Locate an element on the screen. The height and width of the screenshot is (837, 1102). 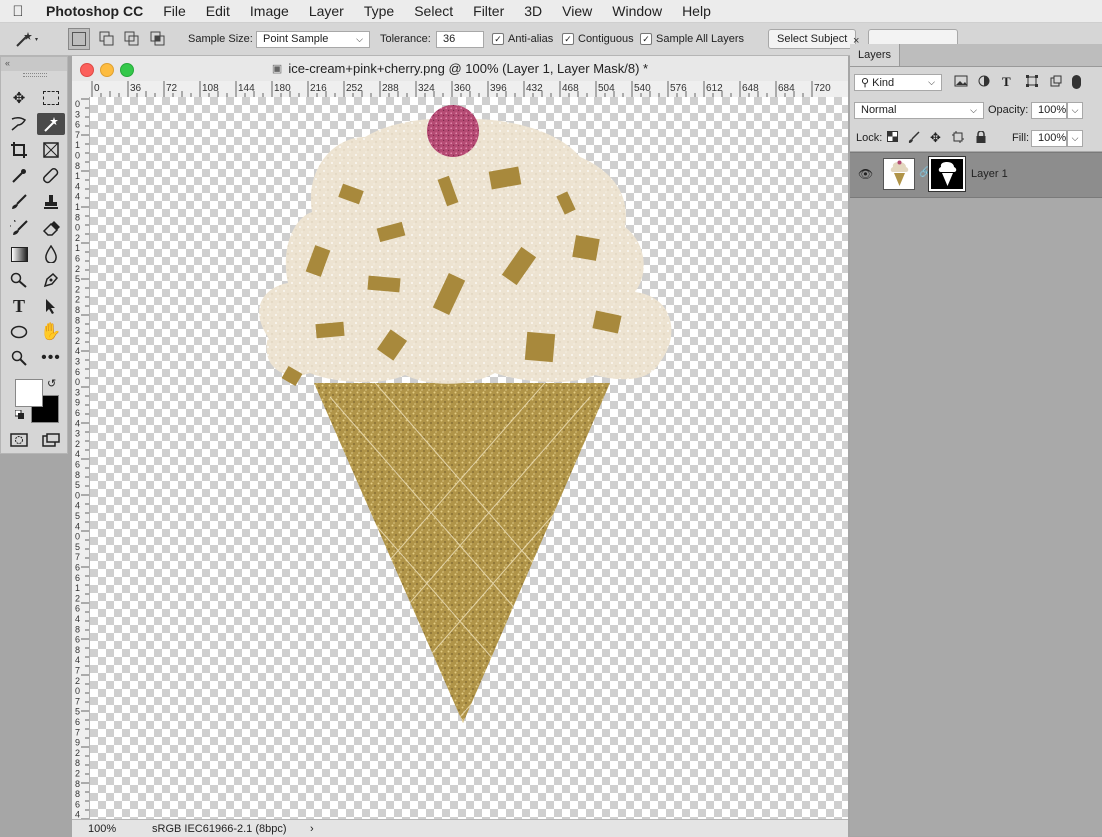
lasso-tool-icon is located at coordinates (19, 124).